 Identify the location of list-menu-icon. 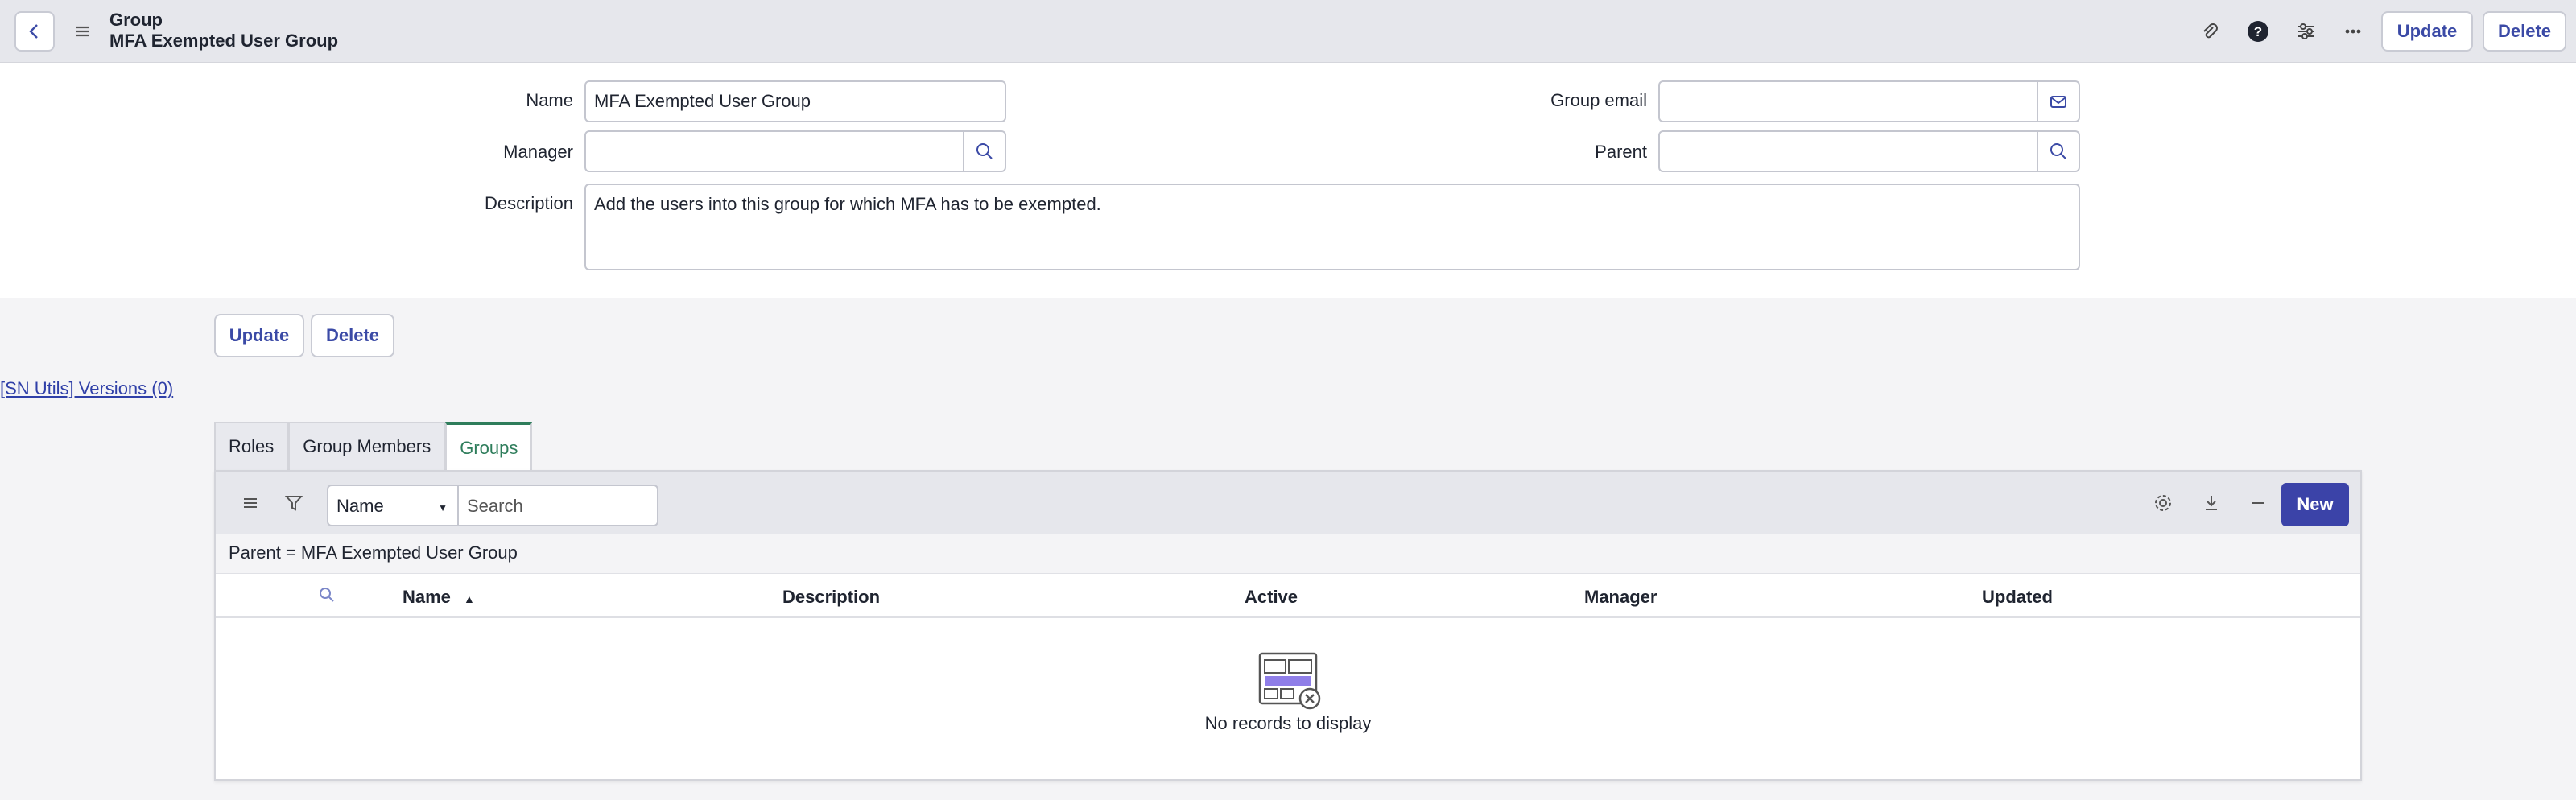
(250, 503).